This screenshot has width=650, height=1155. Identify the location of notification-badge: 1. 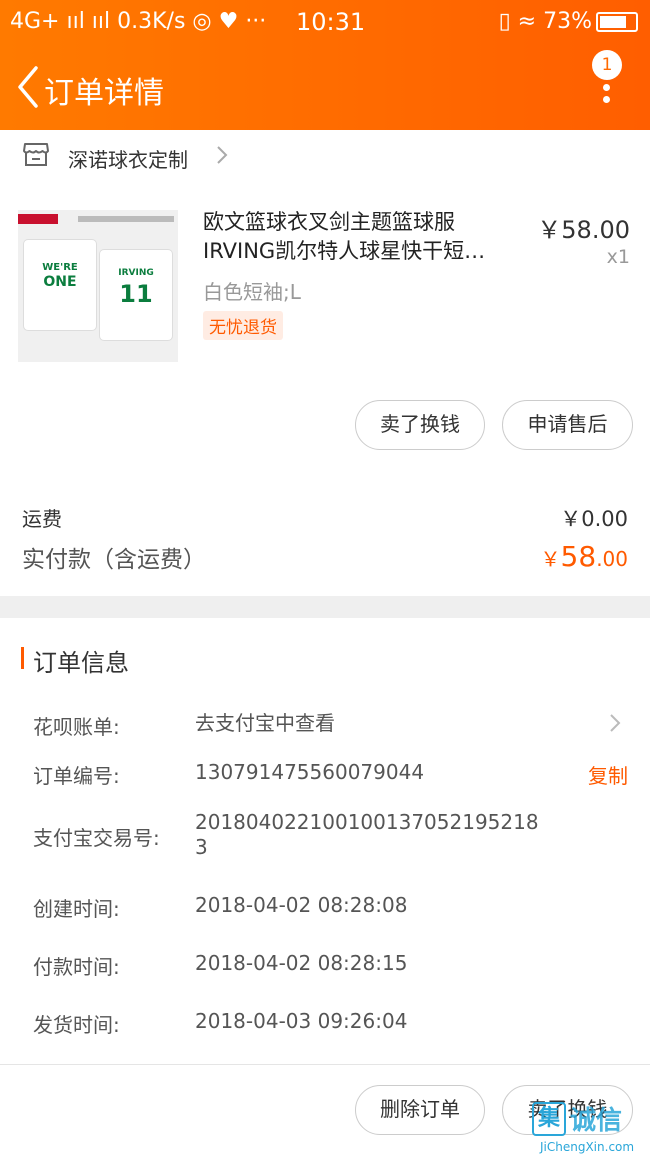
(607, 65).